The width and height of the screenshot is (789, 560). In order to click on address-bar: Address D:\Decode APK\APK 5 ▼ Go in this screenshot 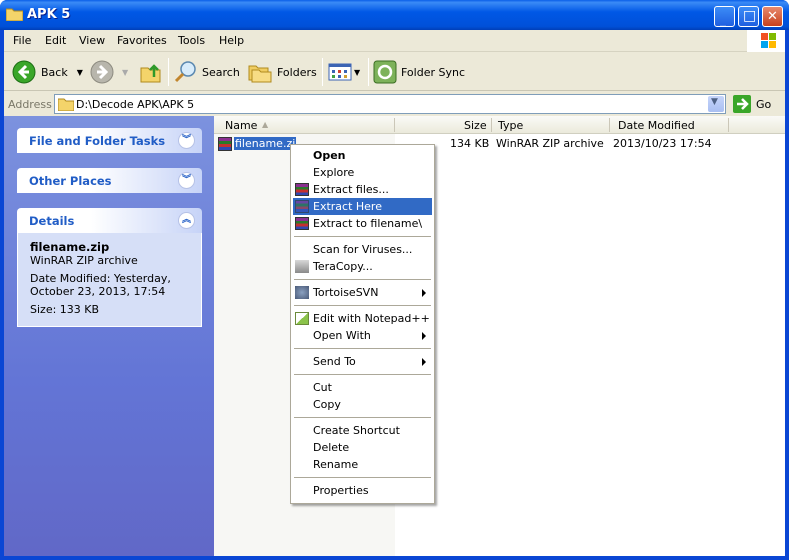, I will do `click(394, 104)`.